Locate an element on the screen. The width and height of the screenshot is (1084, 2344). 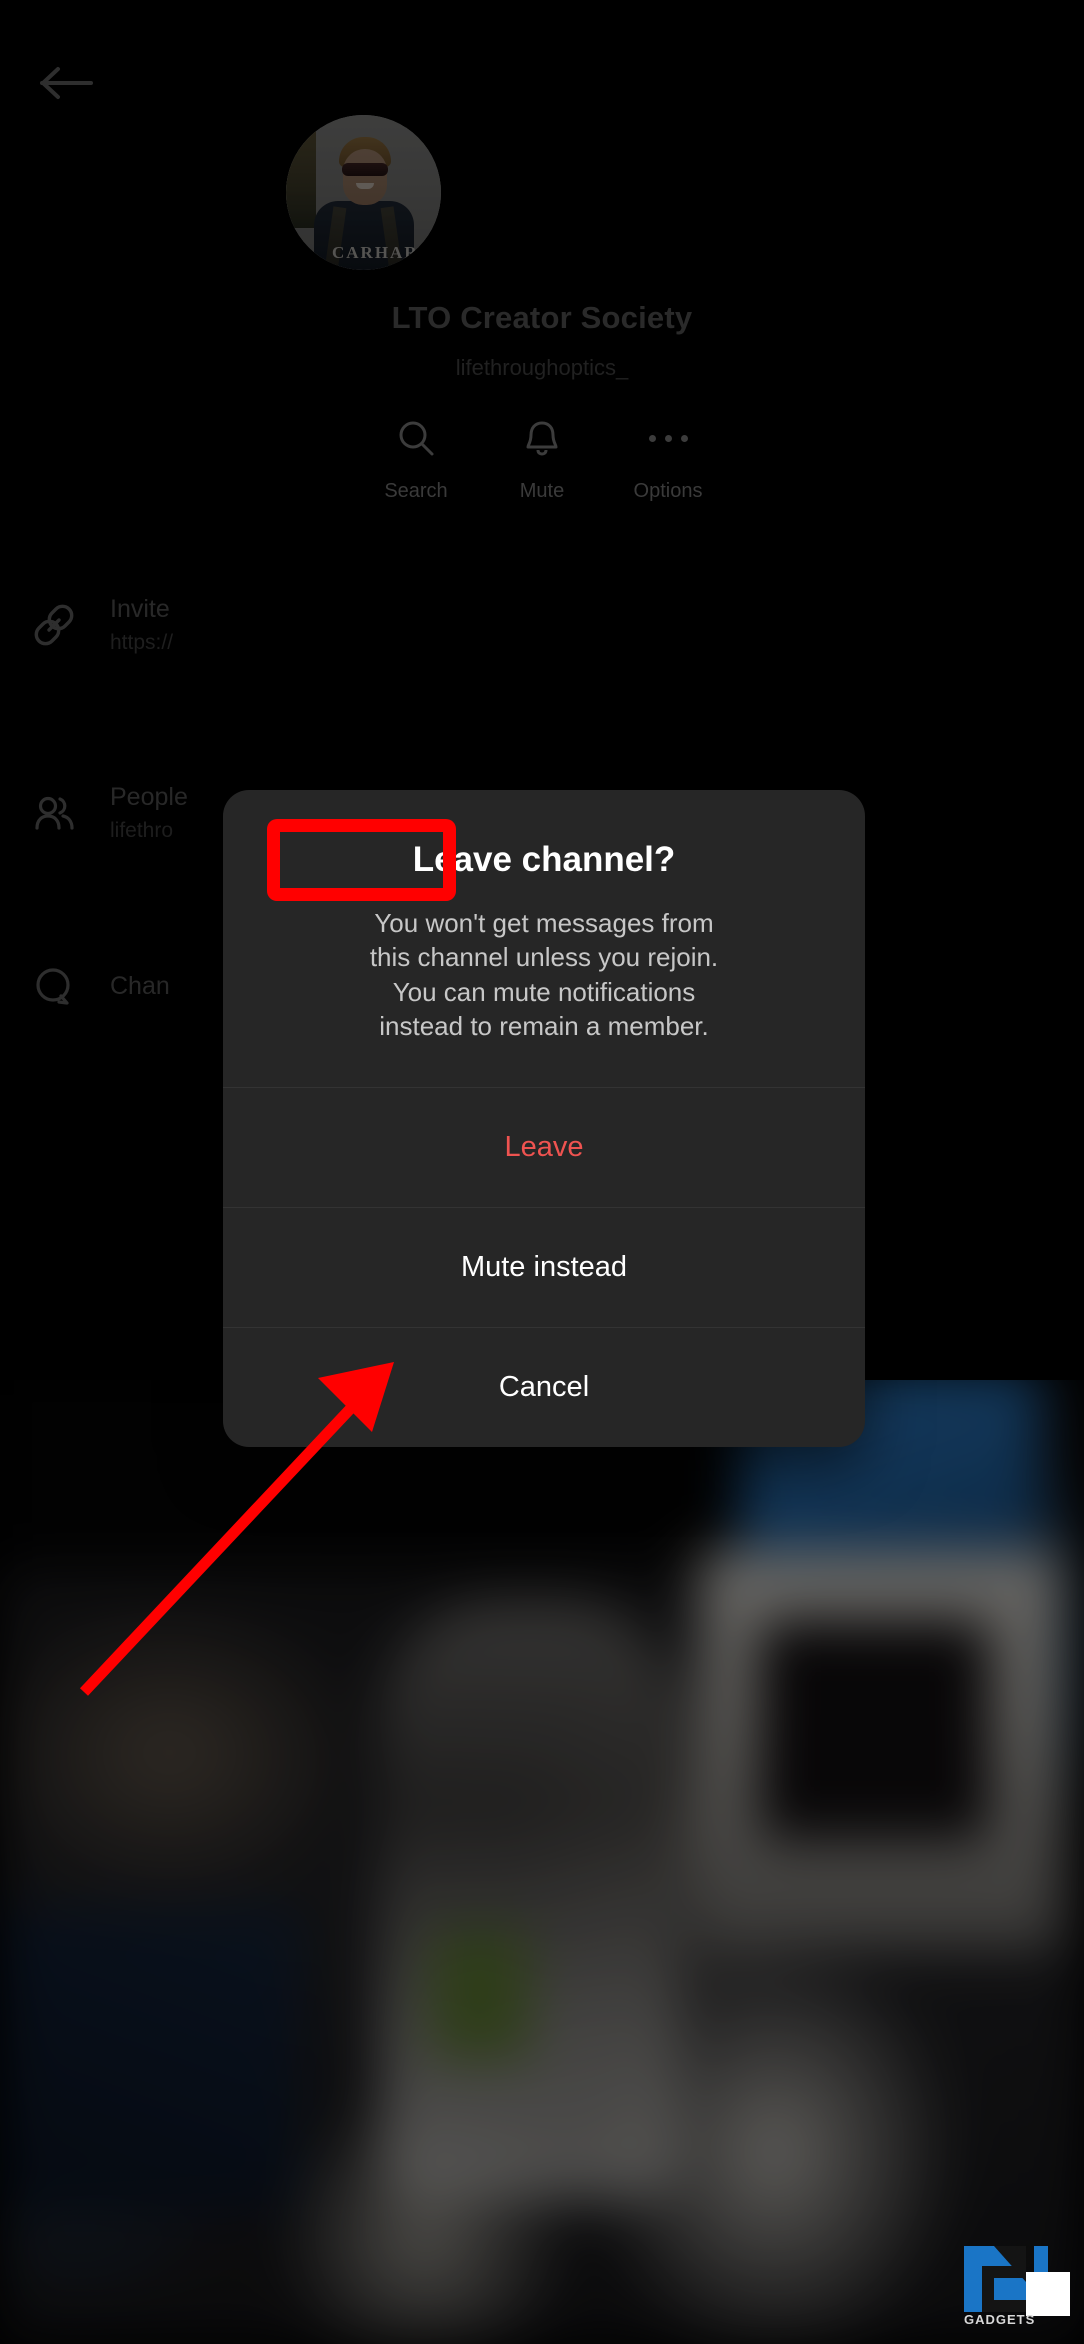
watermark-logo: GADGETS is located at coordinates (1017, 2290).